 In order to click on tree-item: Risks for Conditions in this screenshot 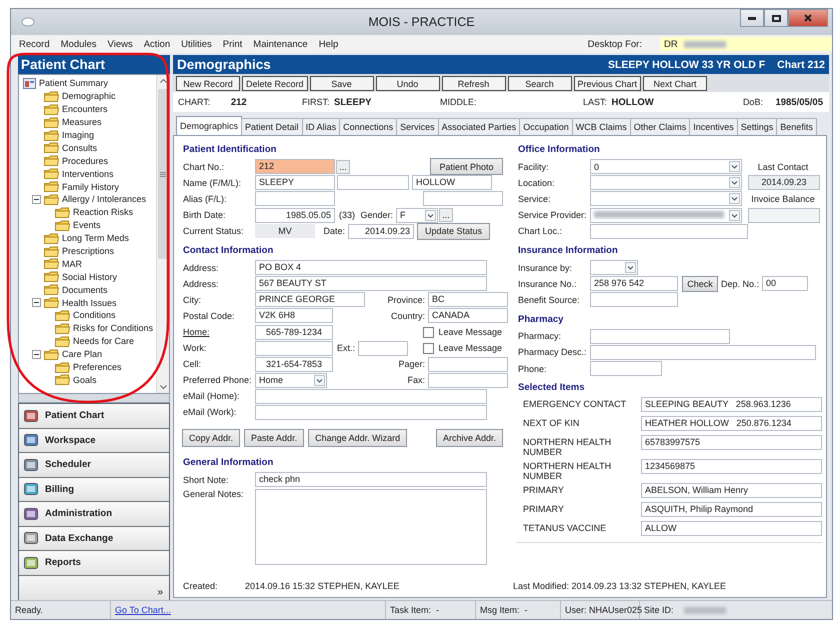, I will do `click(87, 328)`.